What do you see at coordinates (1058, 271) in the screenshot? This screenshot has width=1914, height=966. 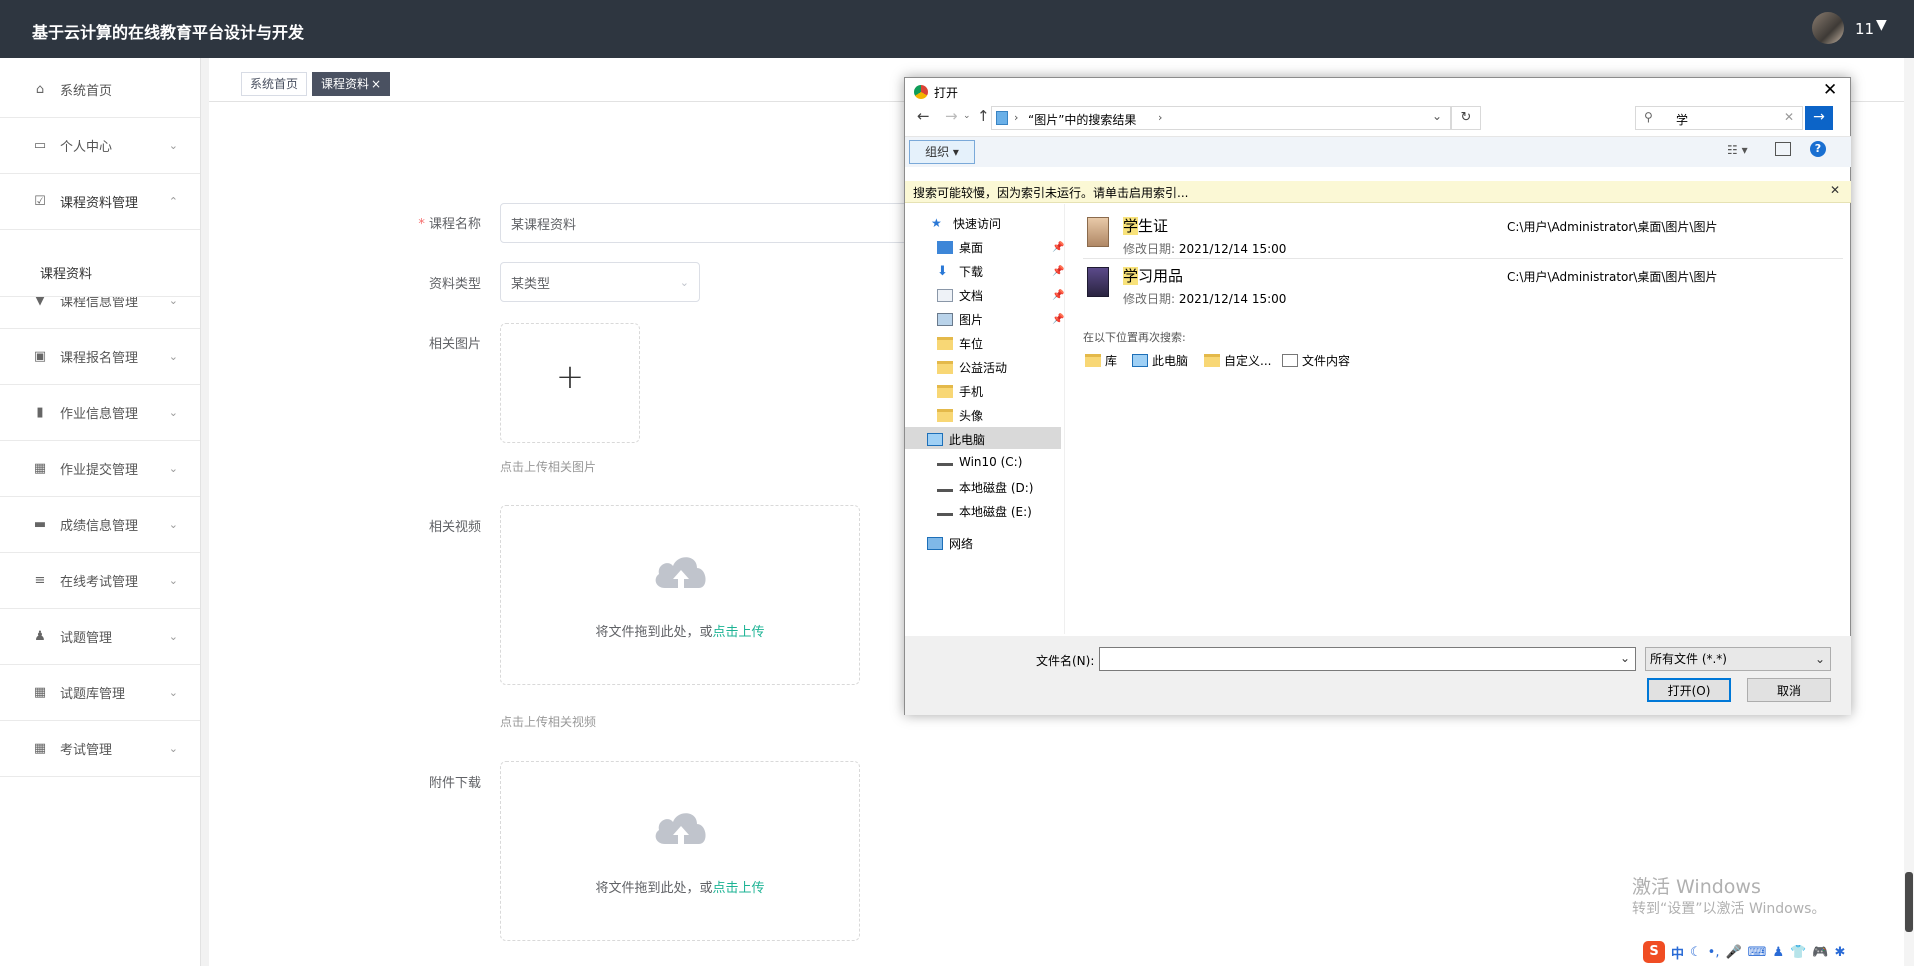 I see `pin-icon: 📌` at bounding box center [1058, 271].